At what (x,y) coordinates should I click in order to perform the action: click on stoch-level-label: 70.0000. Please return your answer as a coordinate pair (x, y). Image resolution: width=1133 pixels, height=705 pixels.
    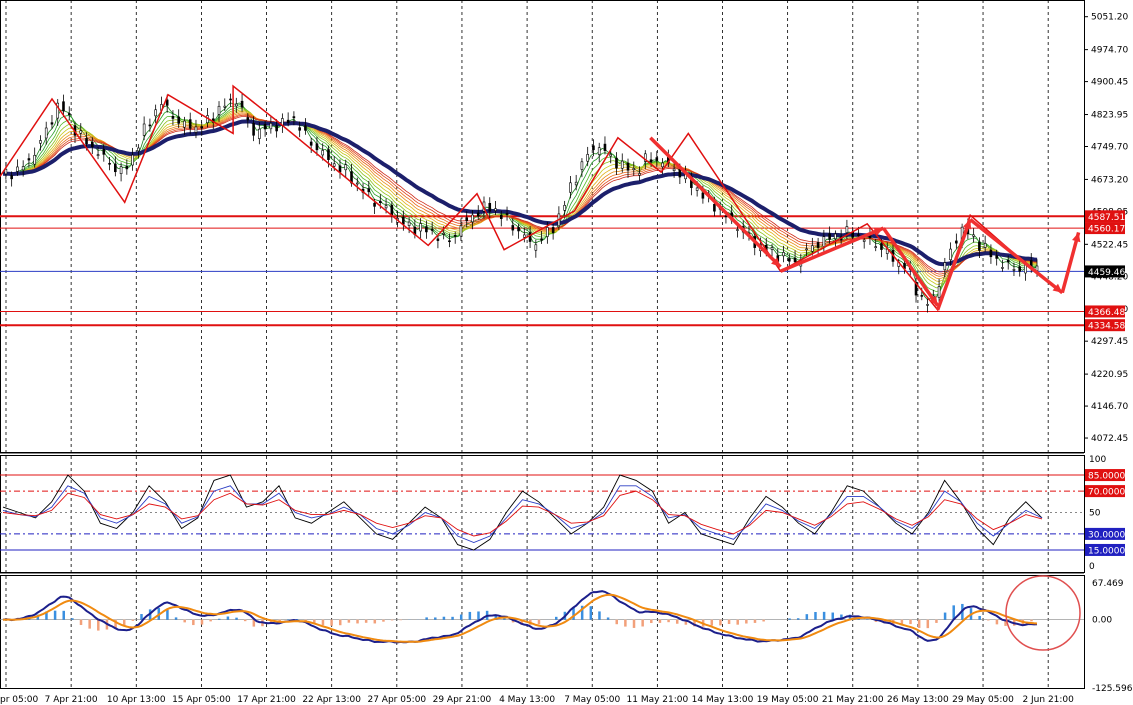
    Looking at the image, I should click on (1106, 493).